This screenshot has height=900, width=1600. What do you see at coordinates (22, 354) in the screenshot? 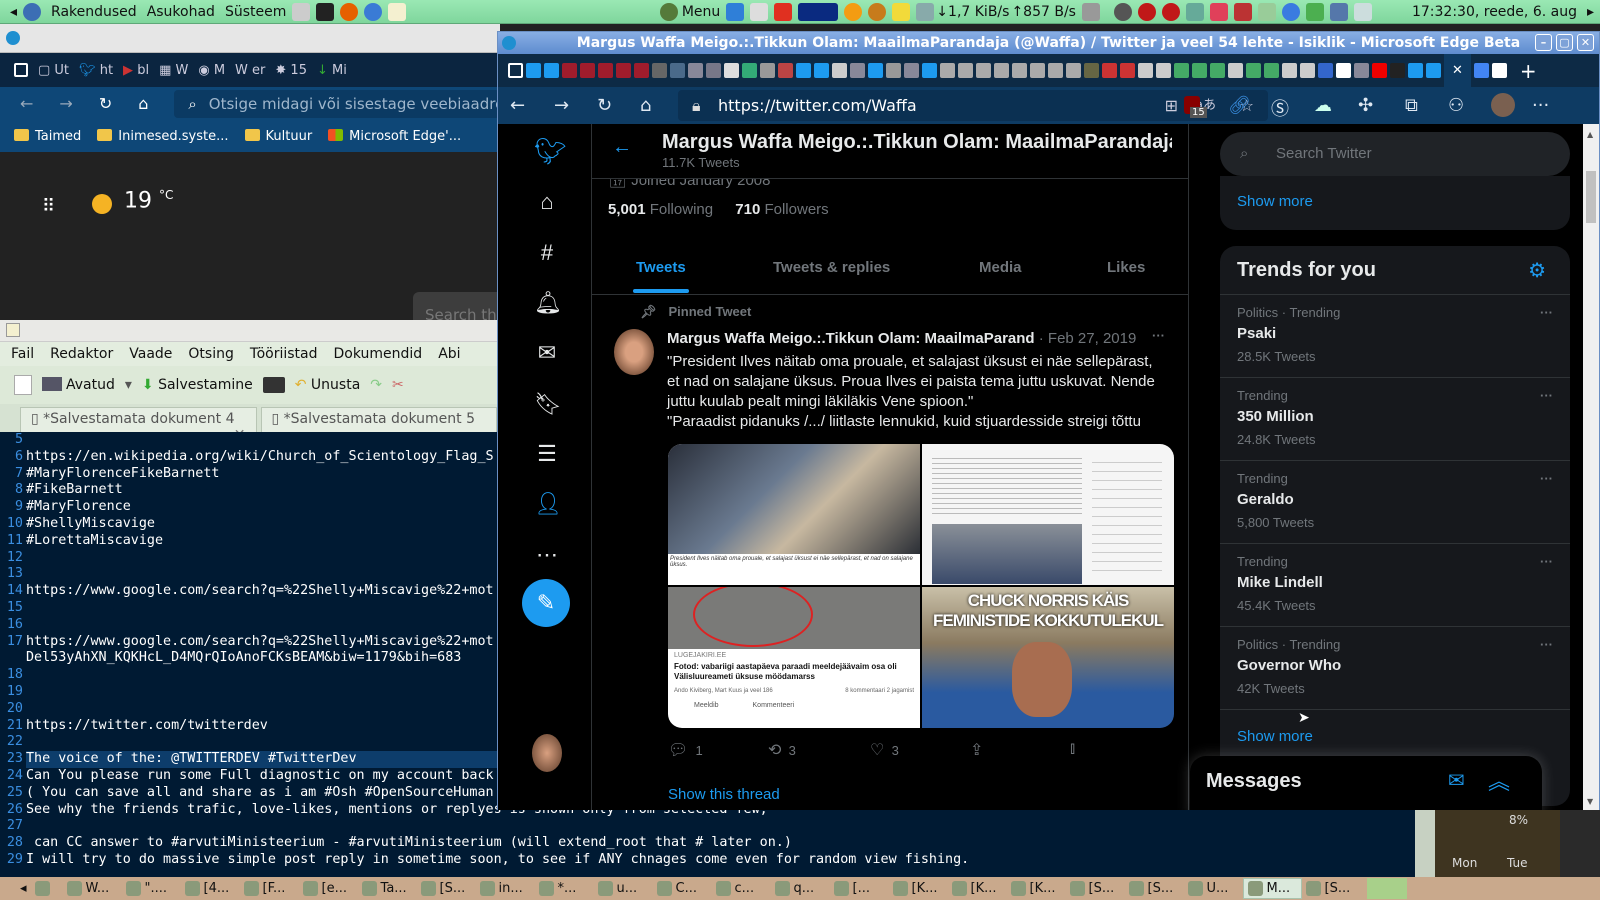
I see `menu-file: Fail` at bounding box center [22, 354].